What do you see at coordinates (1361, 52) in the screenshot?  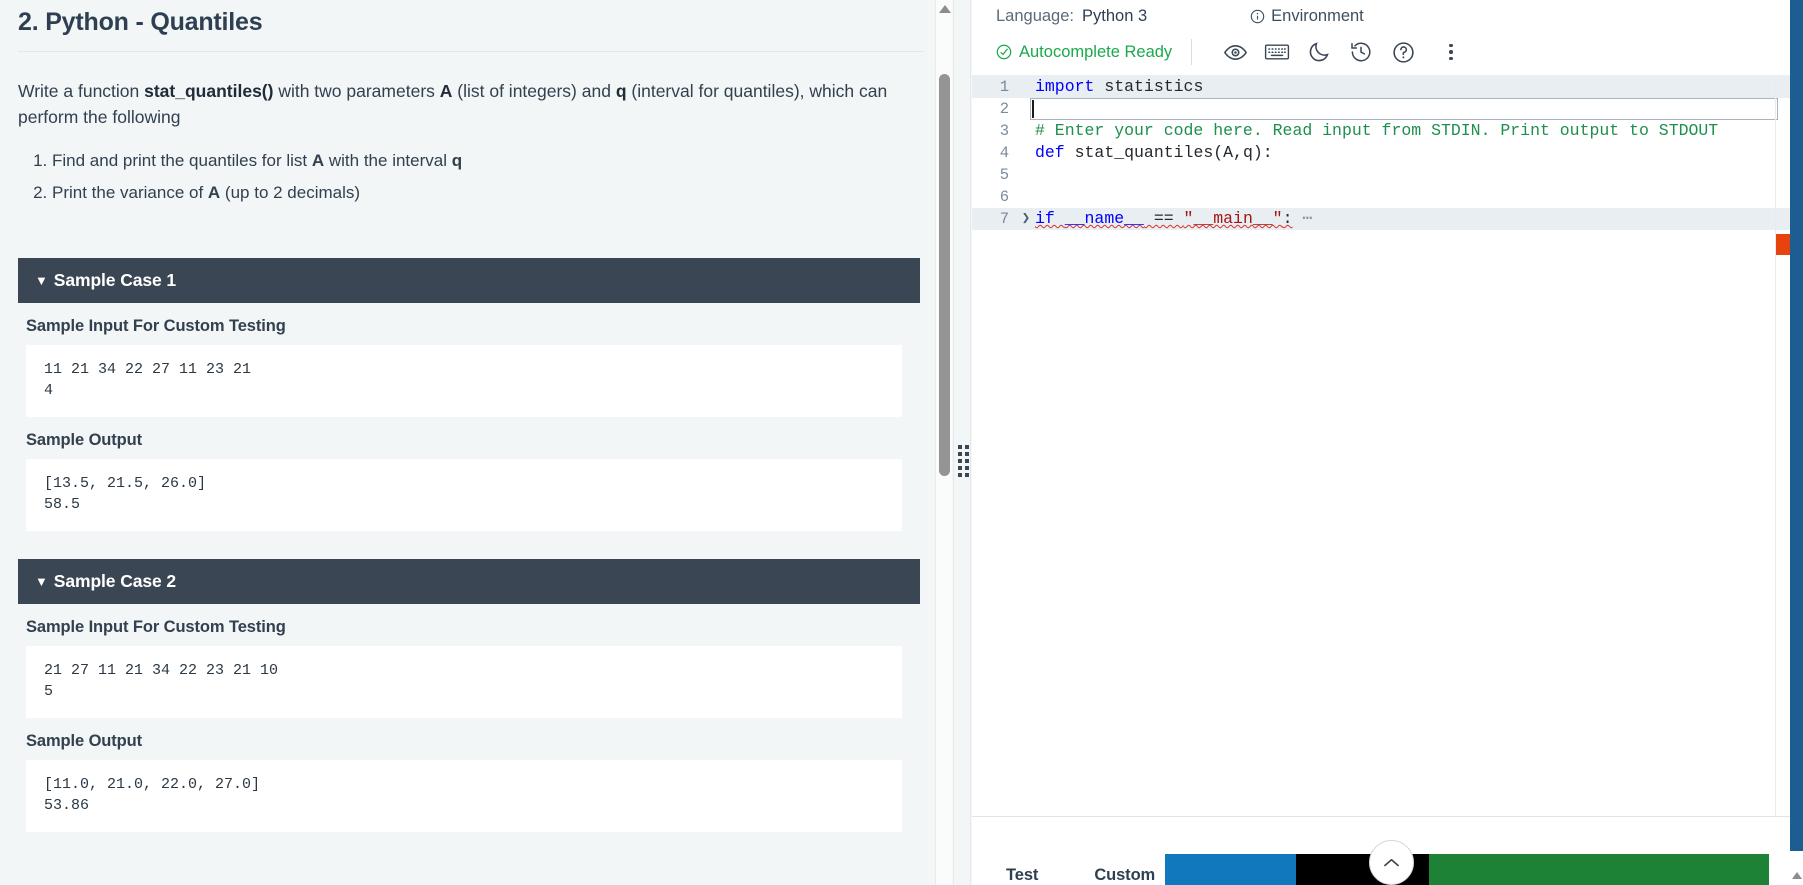 I see `history-icon` at bounding box center [1361, 52].